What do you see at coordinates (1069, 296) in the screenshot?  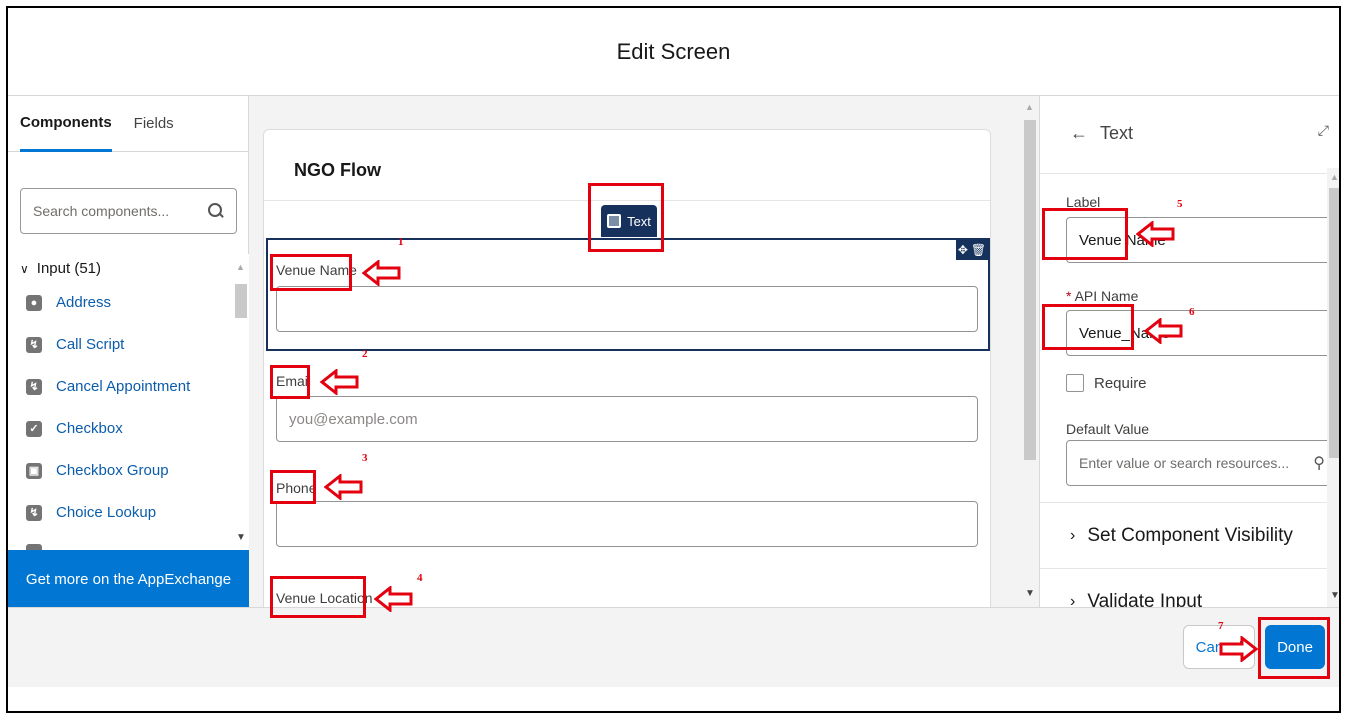 I see `required-mark: *` at bounding box center [1069, 296].